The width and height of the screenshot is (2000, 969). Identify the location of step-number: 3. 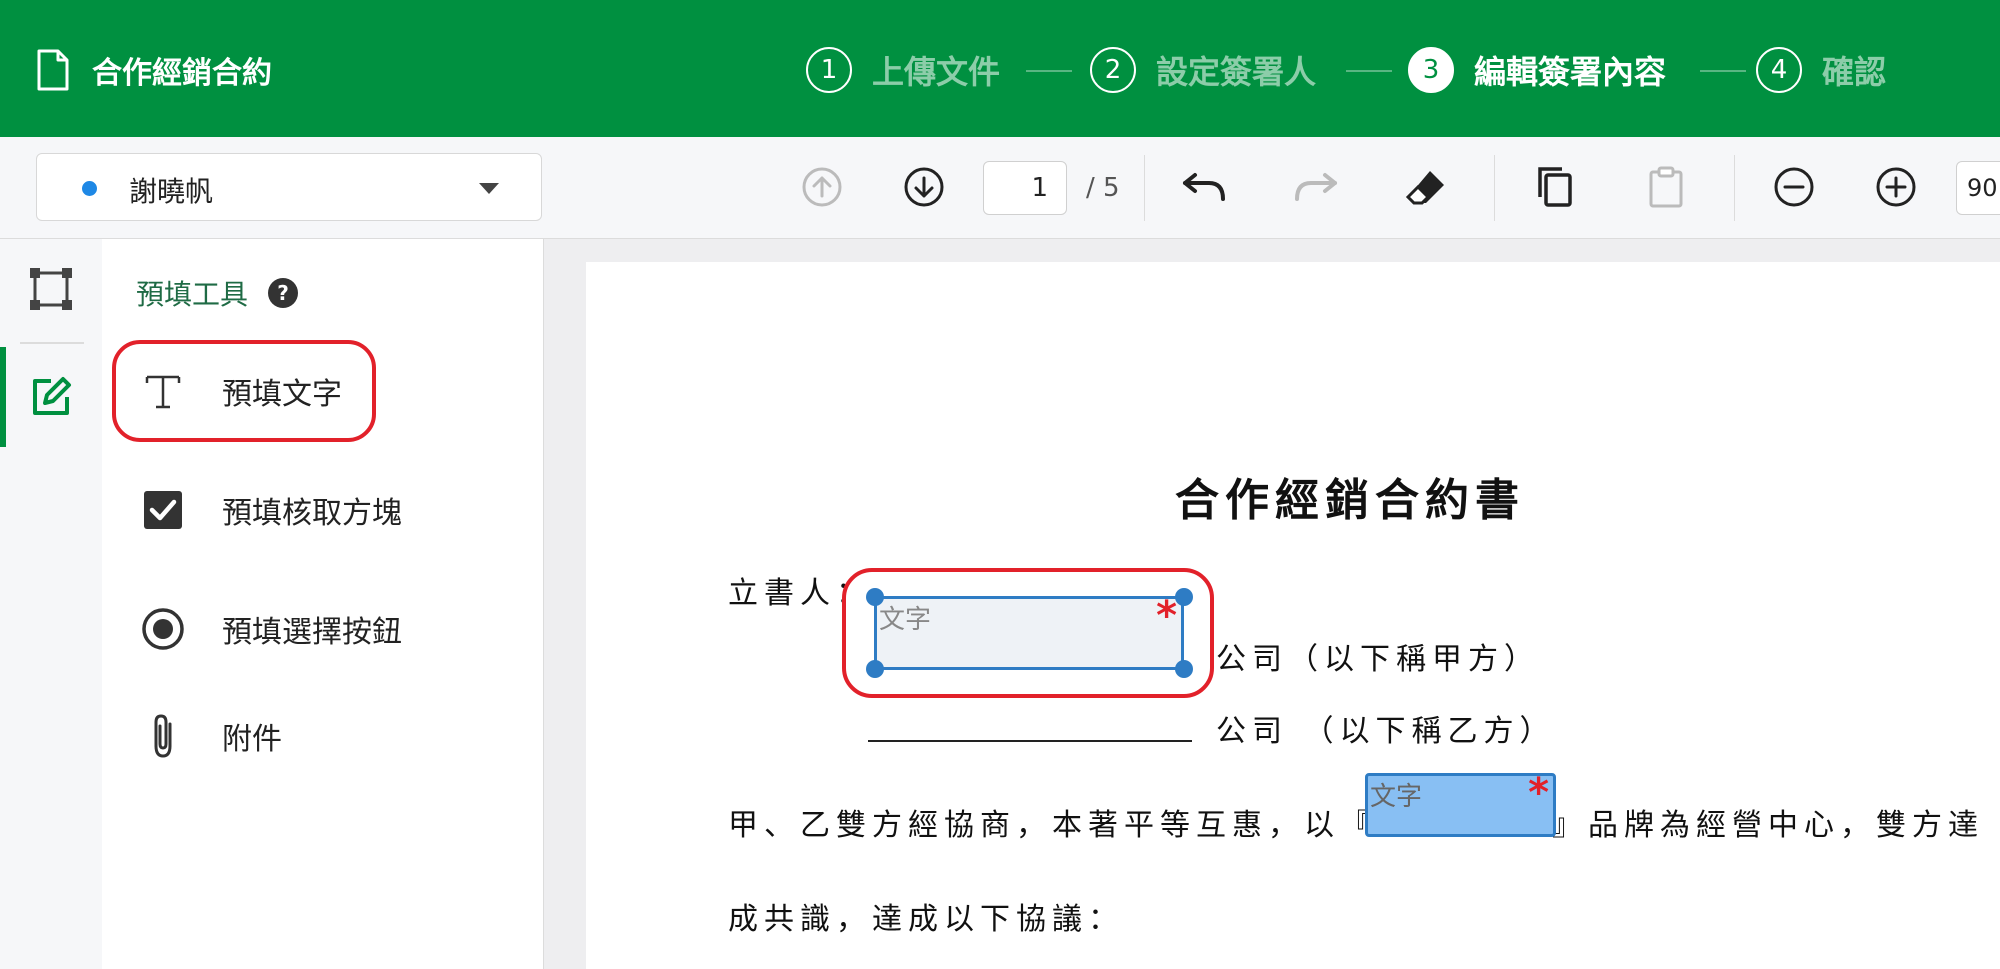
(1431, 70).